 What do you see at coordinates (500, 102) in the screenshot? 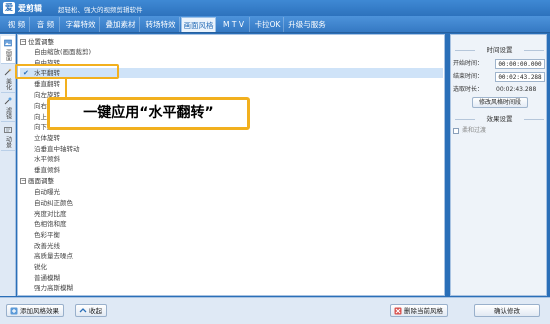
I see `modify-style-time-button: 修改风格时间段` at bounding box center [500, 102].